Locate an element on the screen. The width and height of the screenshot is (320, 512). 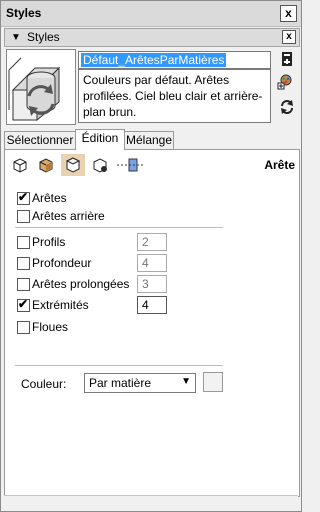
profondeur-input: 4 is located at coordinates (152, 263).